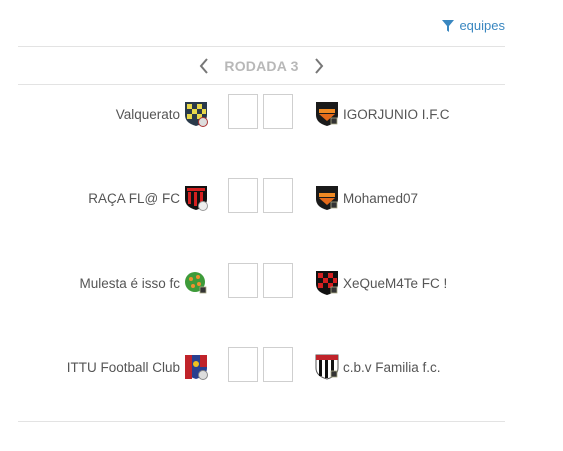 Image resolution: width=563 pixels, height=451 pixels. I want to click on next-round-button, so click(319, 66).